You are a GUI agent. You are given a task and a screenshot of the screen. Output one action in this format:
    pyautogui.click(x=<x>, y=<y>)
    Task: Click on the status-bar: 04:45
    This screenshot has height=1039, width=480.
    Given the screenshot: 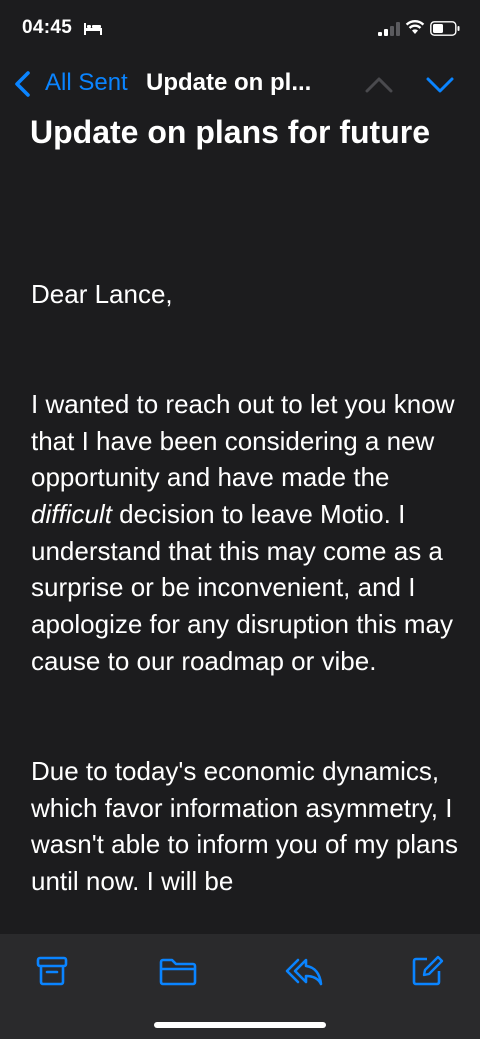 What is the action you would take?
    pyautogui.click(x=240, y=29)
    